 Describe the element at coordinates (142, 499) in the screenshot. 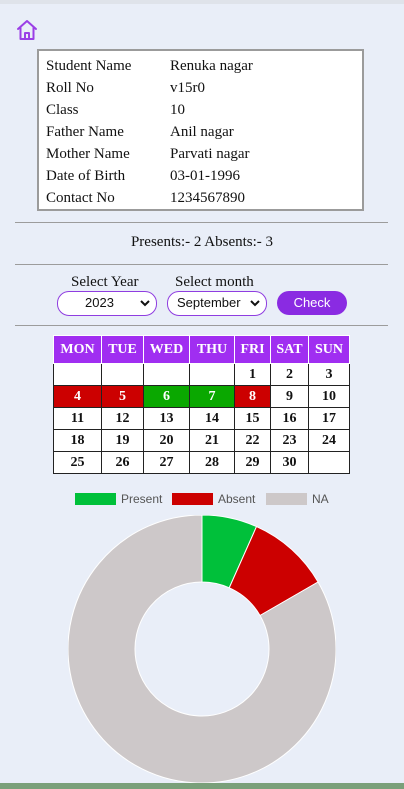

I see `legend-label: Present` at that location.